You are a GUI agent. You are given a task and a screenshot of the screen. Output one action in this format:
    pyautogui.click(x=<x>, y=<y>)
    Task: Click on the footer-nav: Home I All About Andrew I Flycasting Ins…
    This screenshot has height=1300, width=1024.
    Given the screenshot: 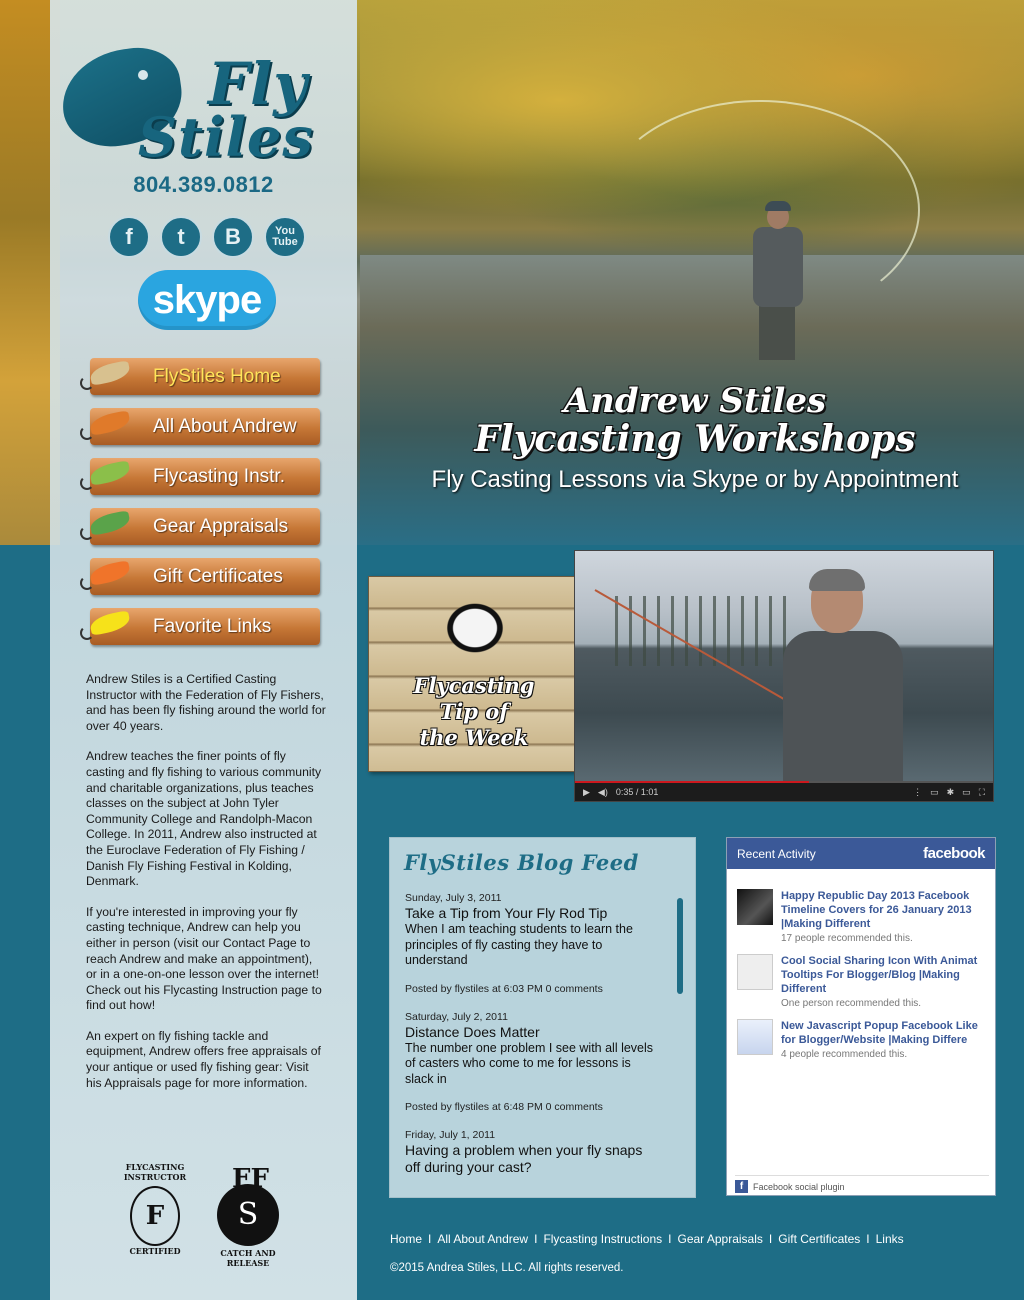 What is the action you would take?
    pyautogui.click(x=690, y=1239)
    